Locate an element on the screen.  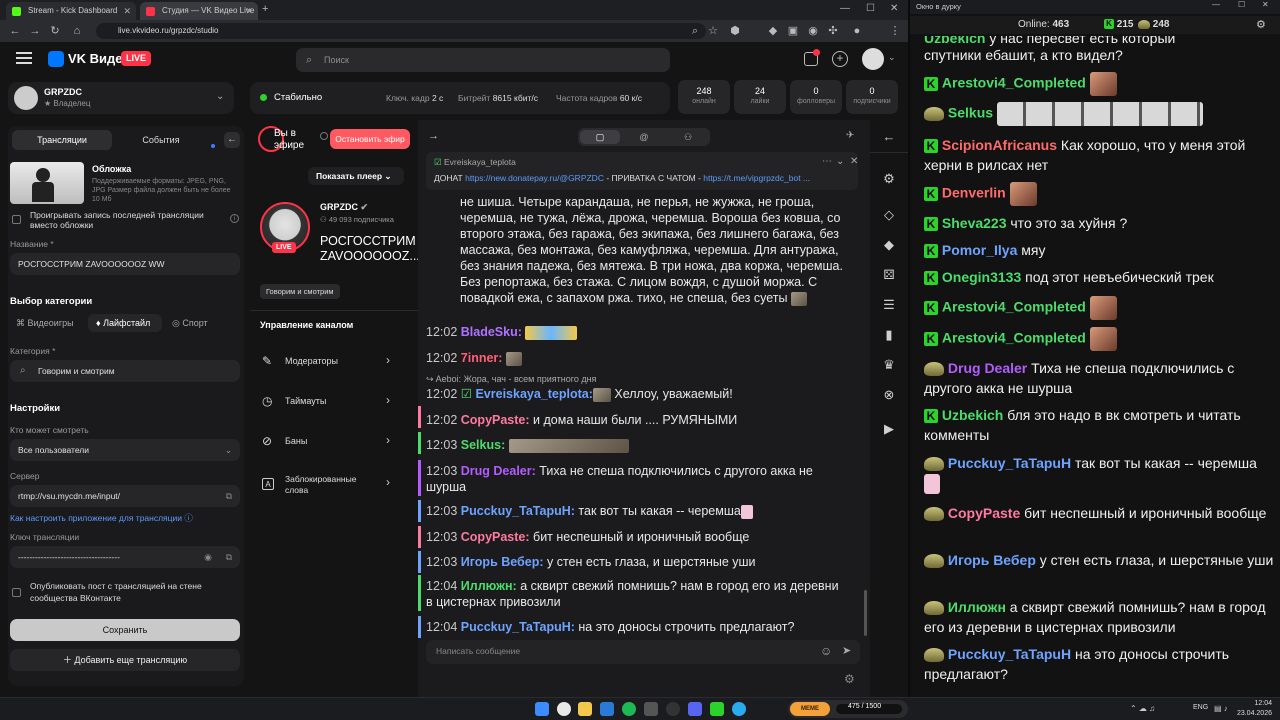
tab-events: События is located at coordinates (161, 140).